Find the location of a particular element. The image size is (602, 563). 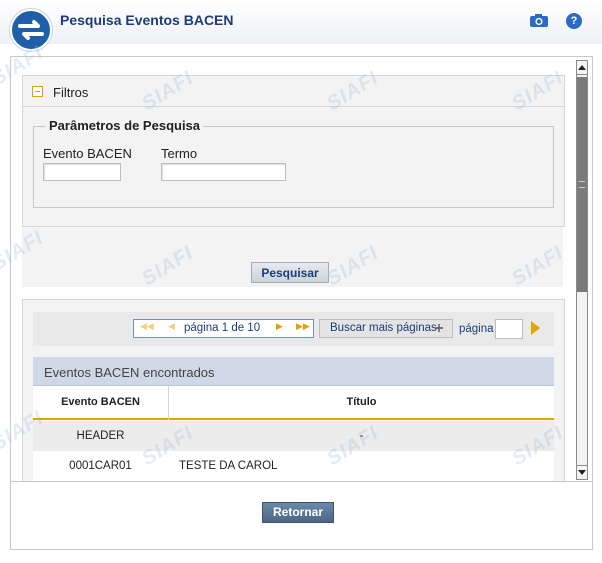

search-button: Pesquisar is located at coordinates (290, 272).